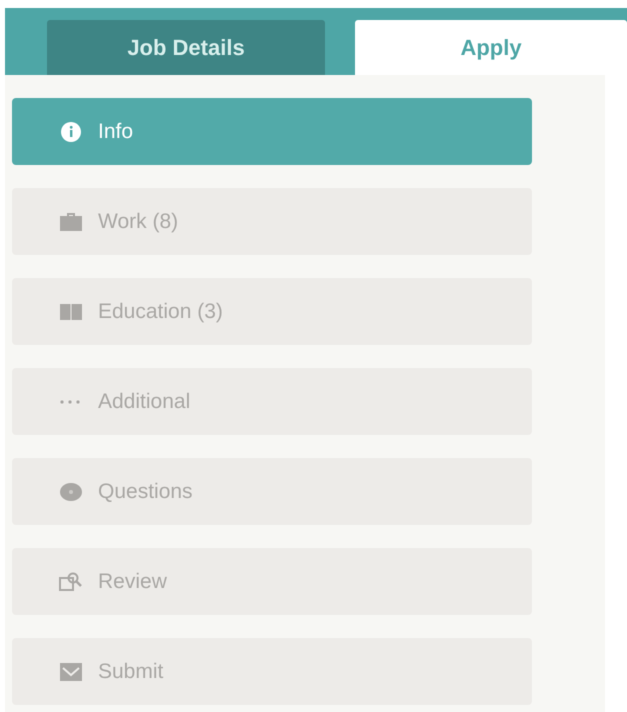 This screenshot has height=712, width=627. I want to click on step-nav-item: Questions, so click(272, 491).